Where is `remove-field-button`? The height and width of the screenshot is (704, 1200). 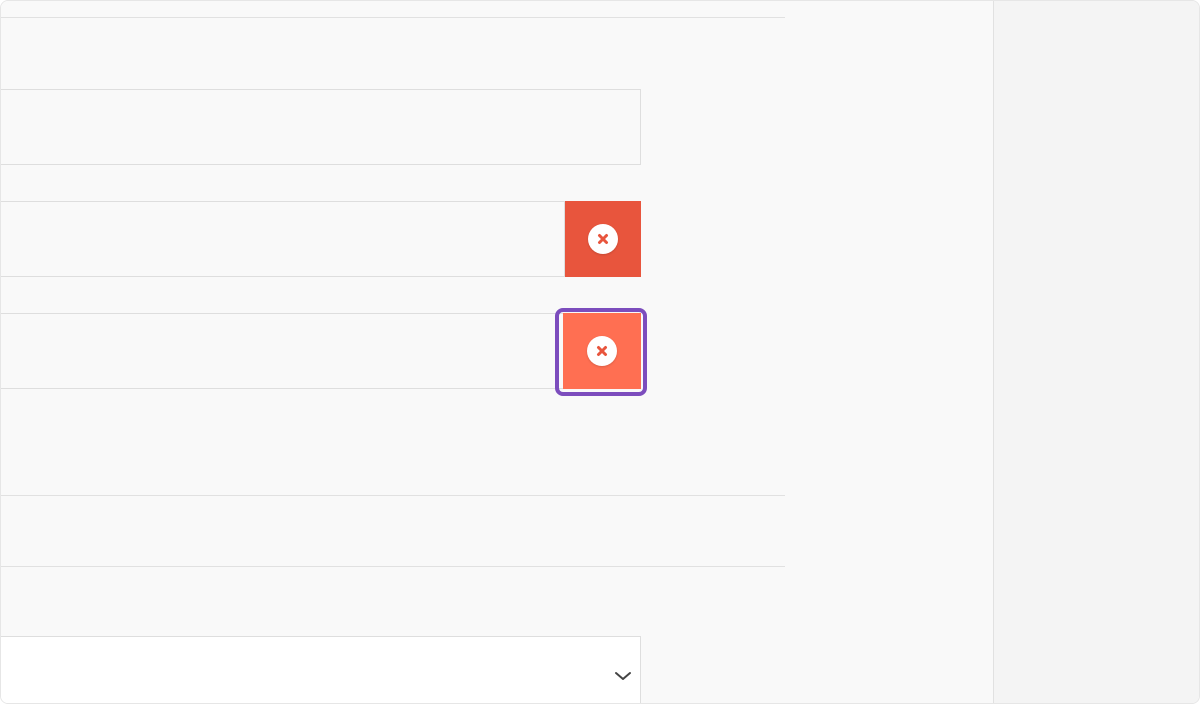 remove-field-button is located at coordinates (603, 239).